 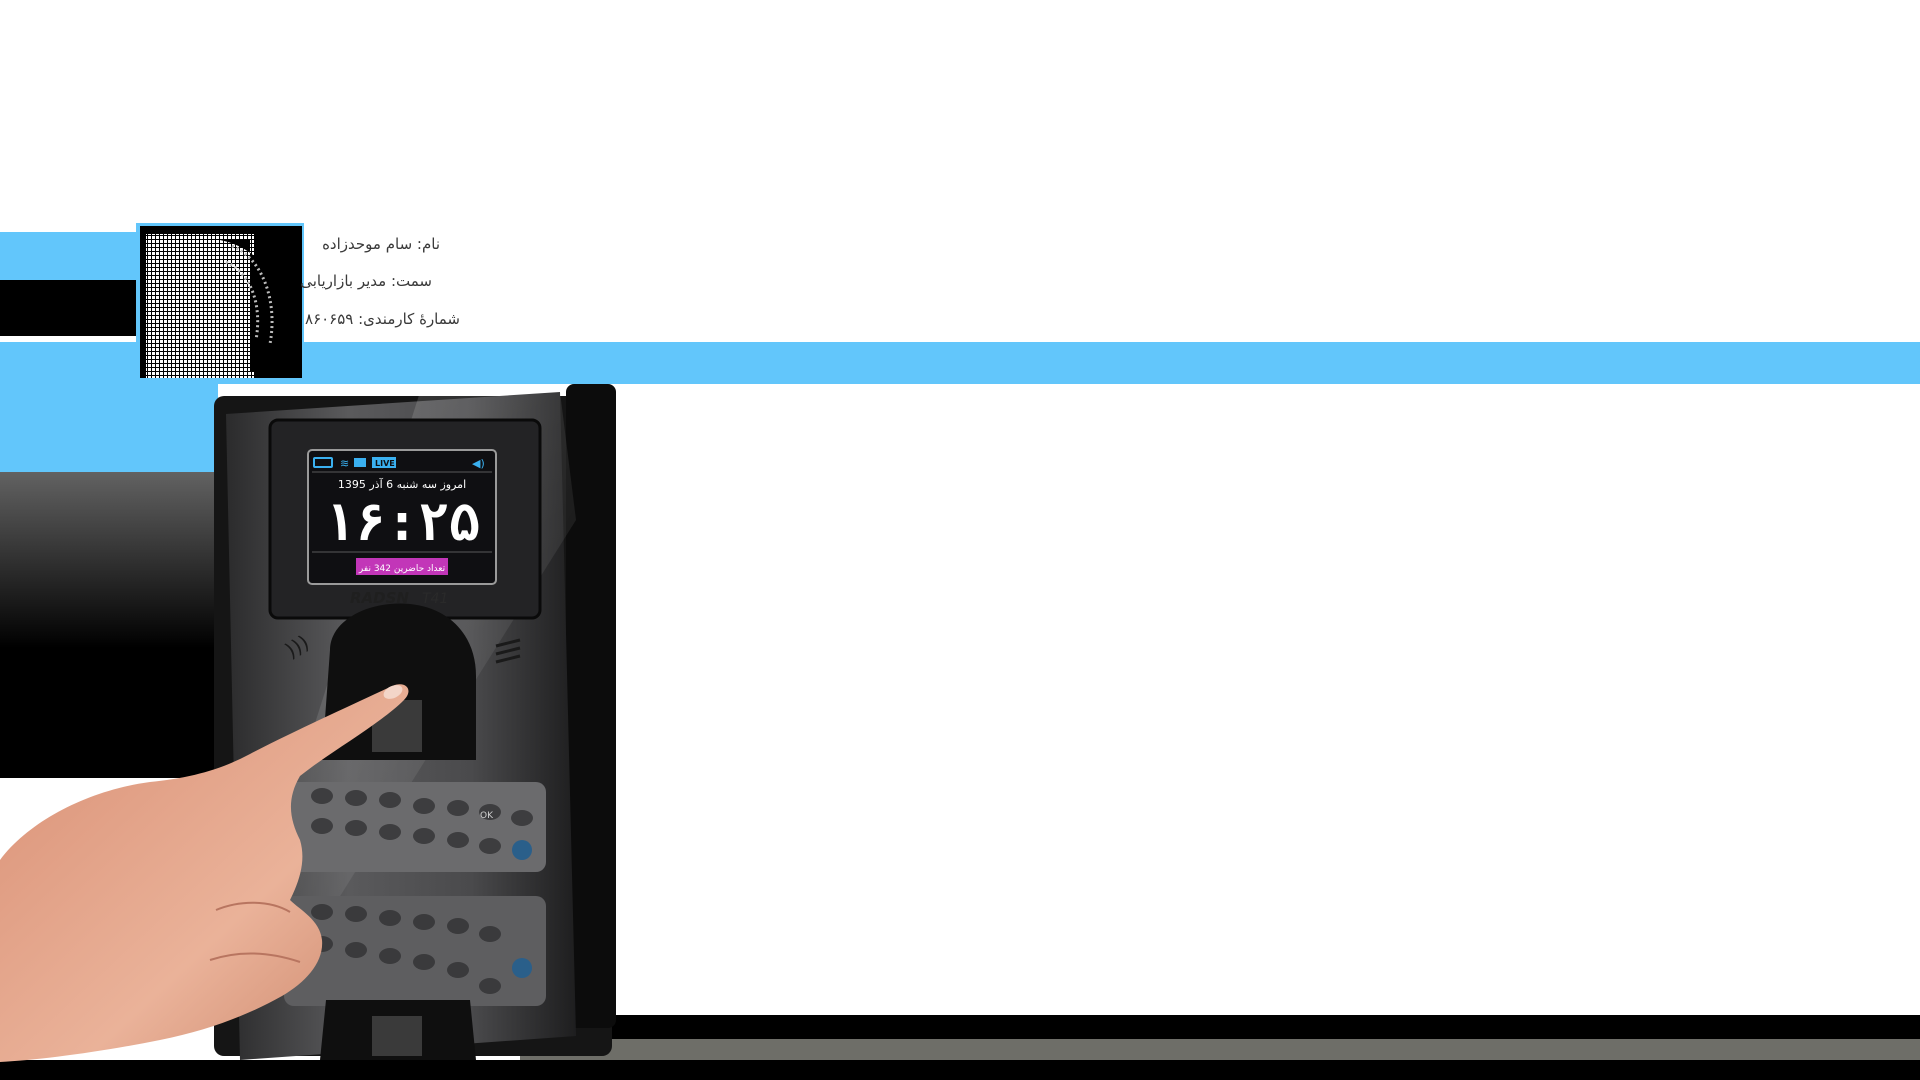 I want to click on network-icon, so click(x=360, y=462).